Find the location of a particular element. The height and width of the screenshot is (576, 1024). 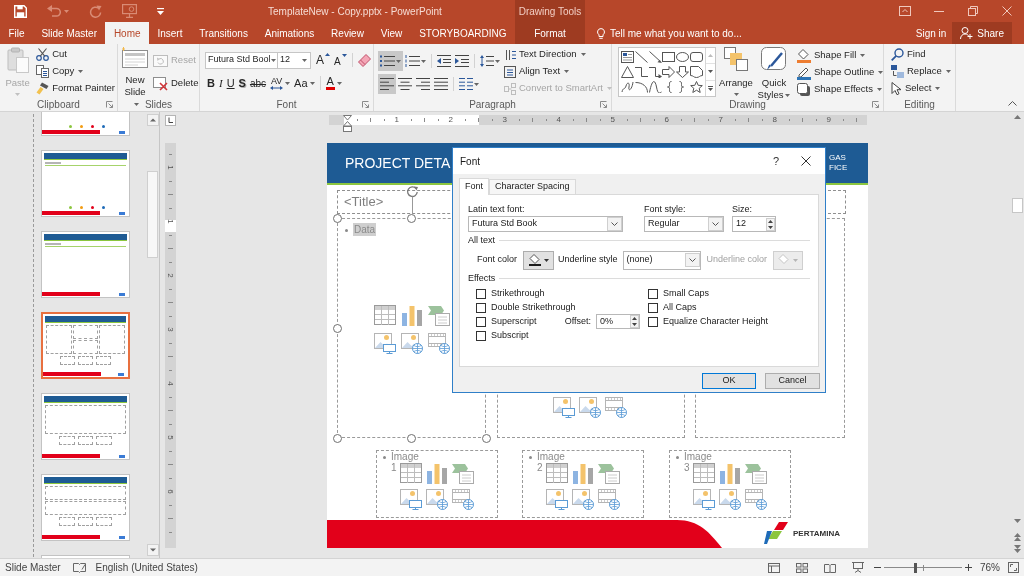

star-icon is located at coordinates (696, 87).